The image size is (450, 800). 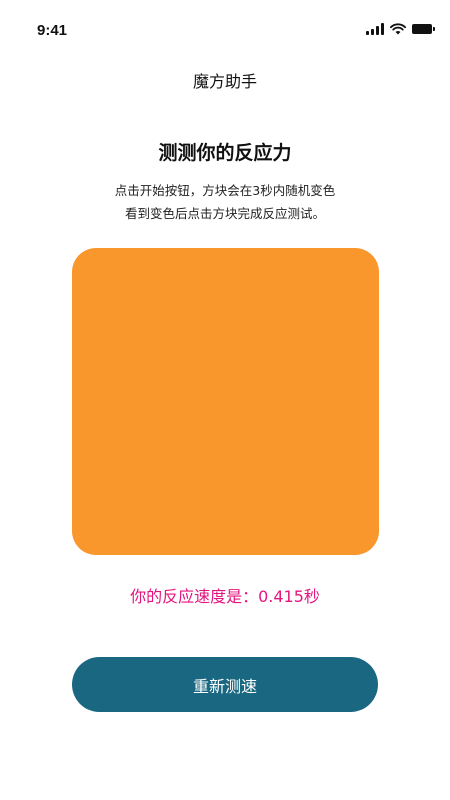 What do you see at coordinates (225, 32) in the screenshot?
I see `status-bar: 9:41` at bounding box center [225, 32].